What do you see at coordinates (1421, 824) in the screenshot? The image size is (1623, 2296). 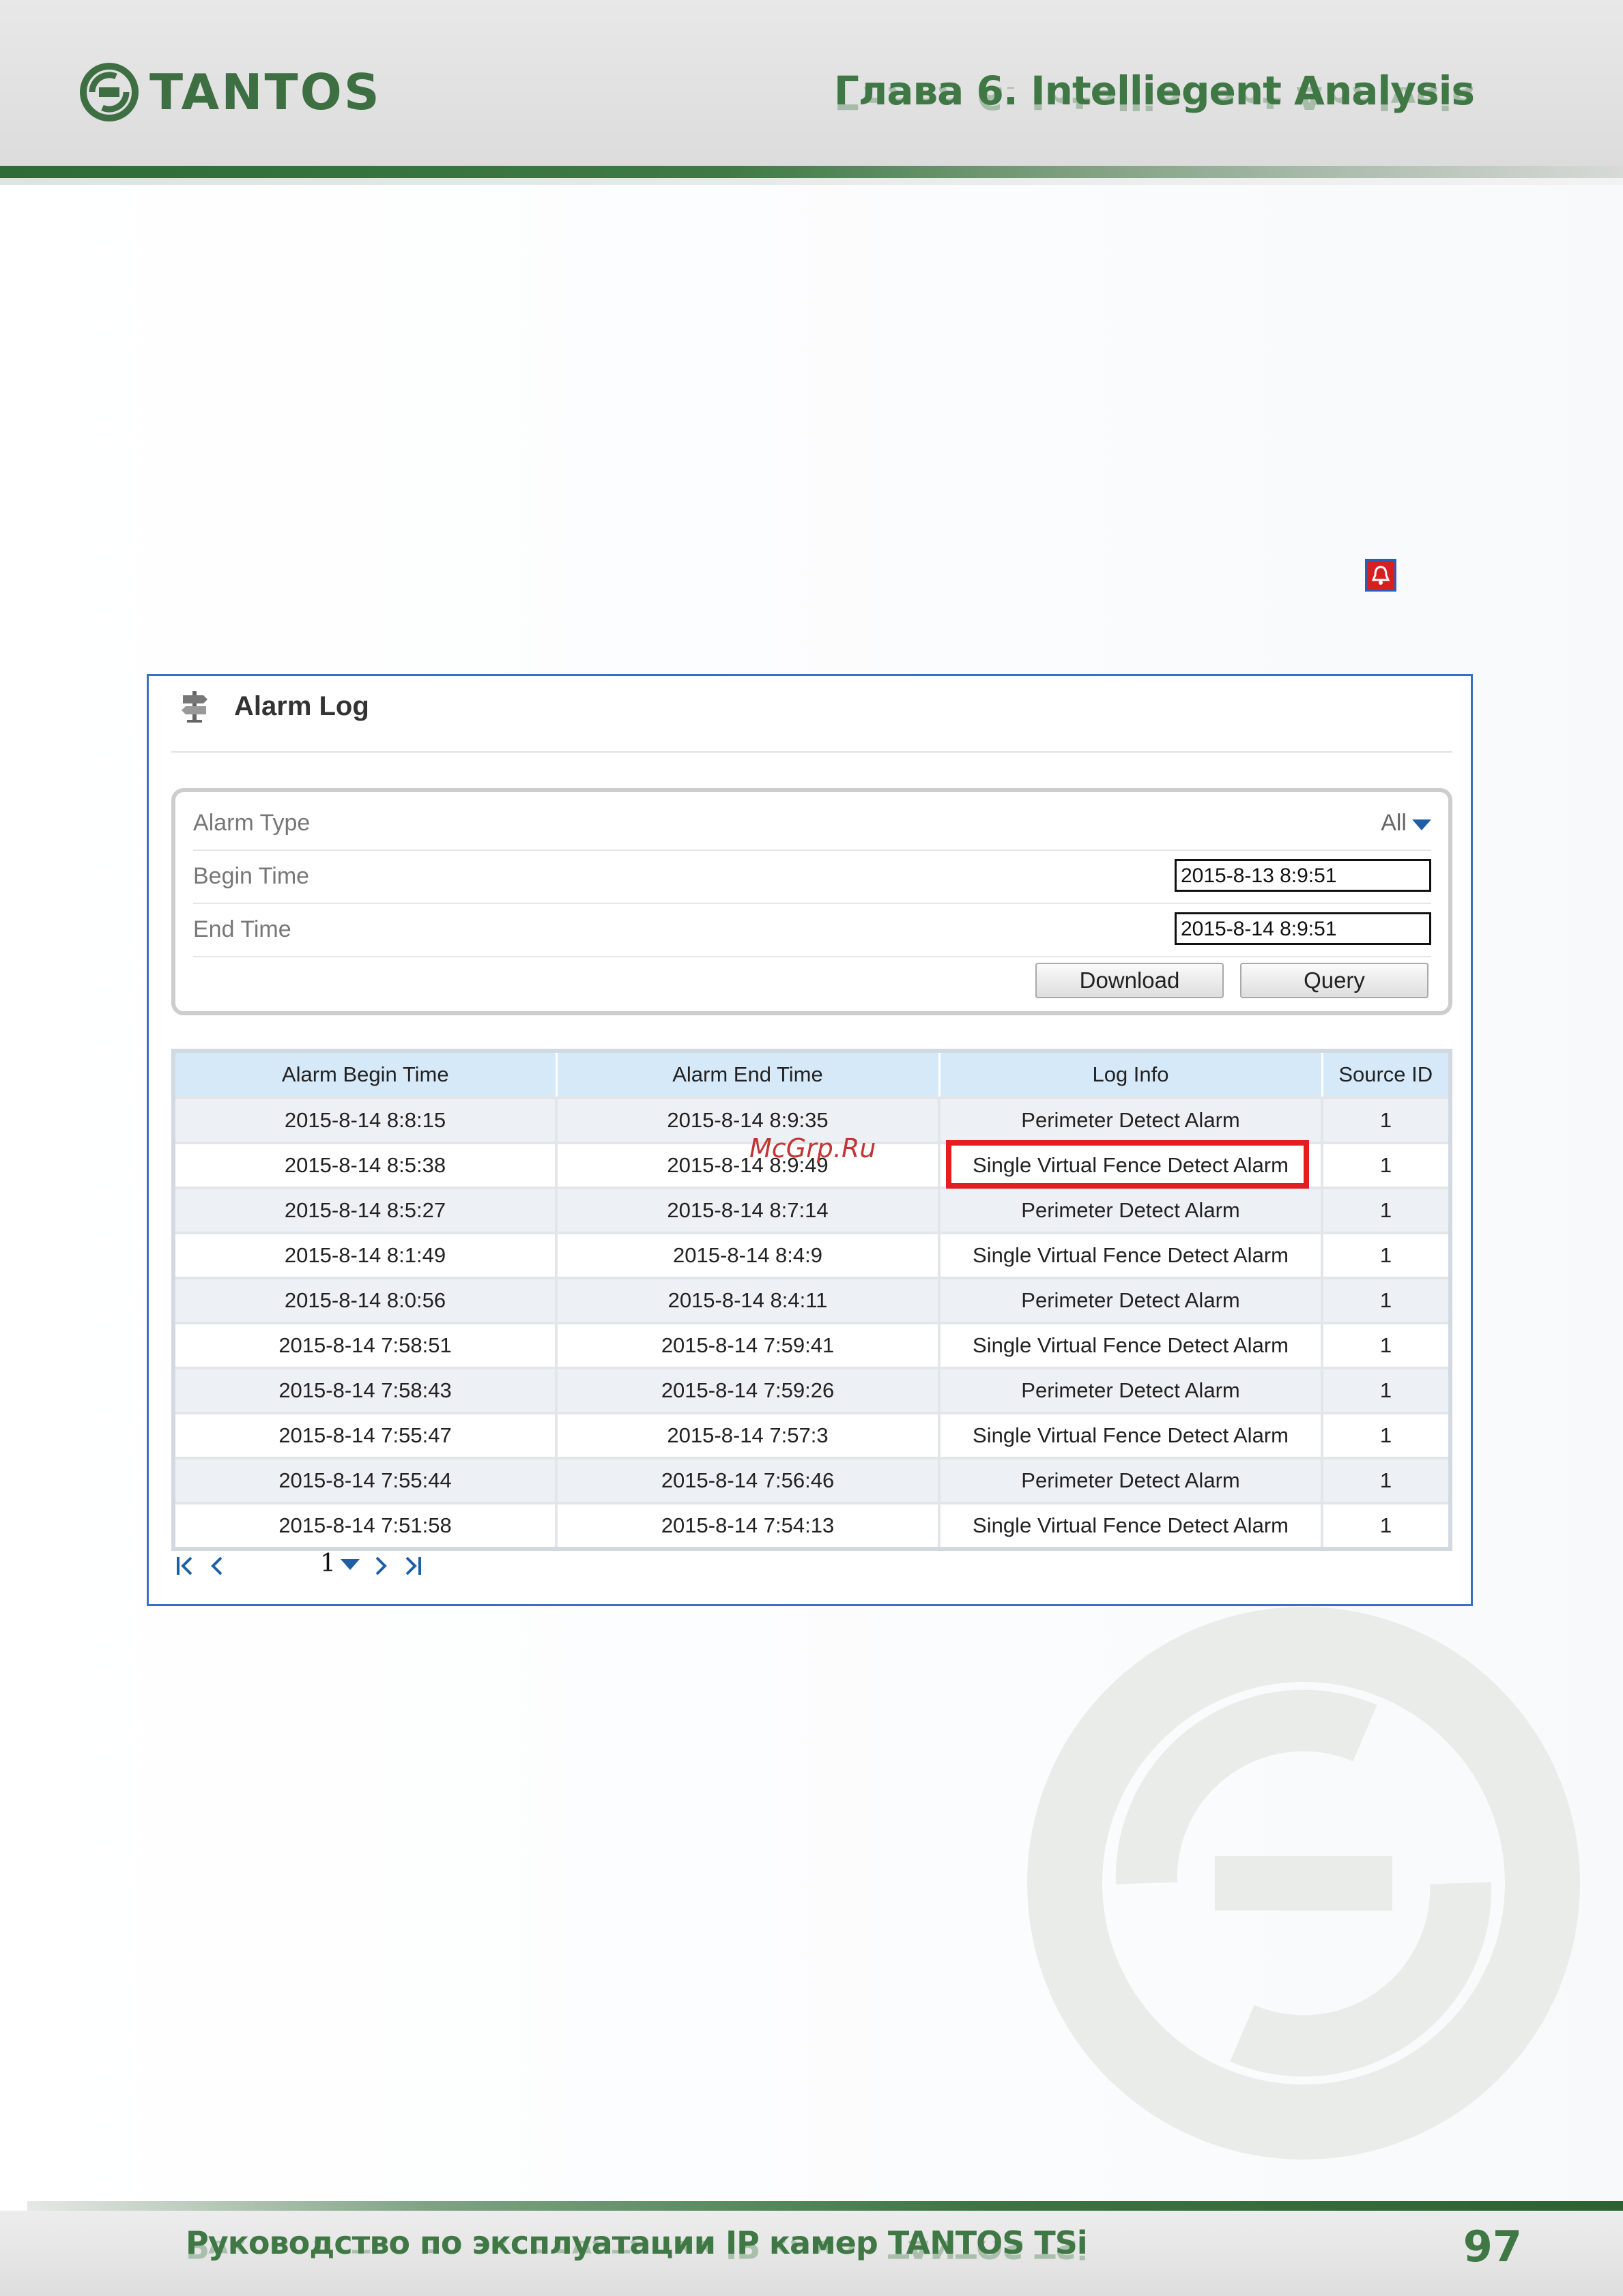 I see `dropdown-arrow-icon` at bounding box center [1421, 824].